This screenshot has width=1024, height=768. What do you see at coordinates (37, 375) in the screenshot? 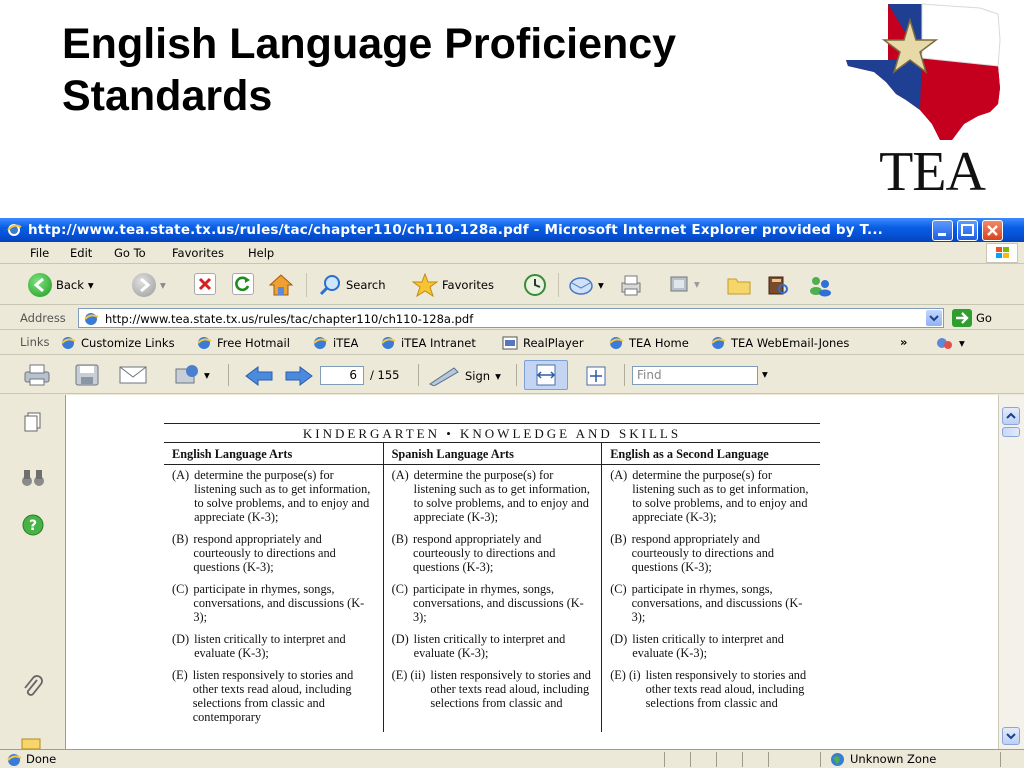
I see `pdf-print-icon` at bounding box center [37, 375].